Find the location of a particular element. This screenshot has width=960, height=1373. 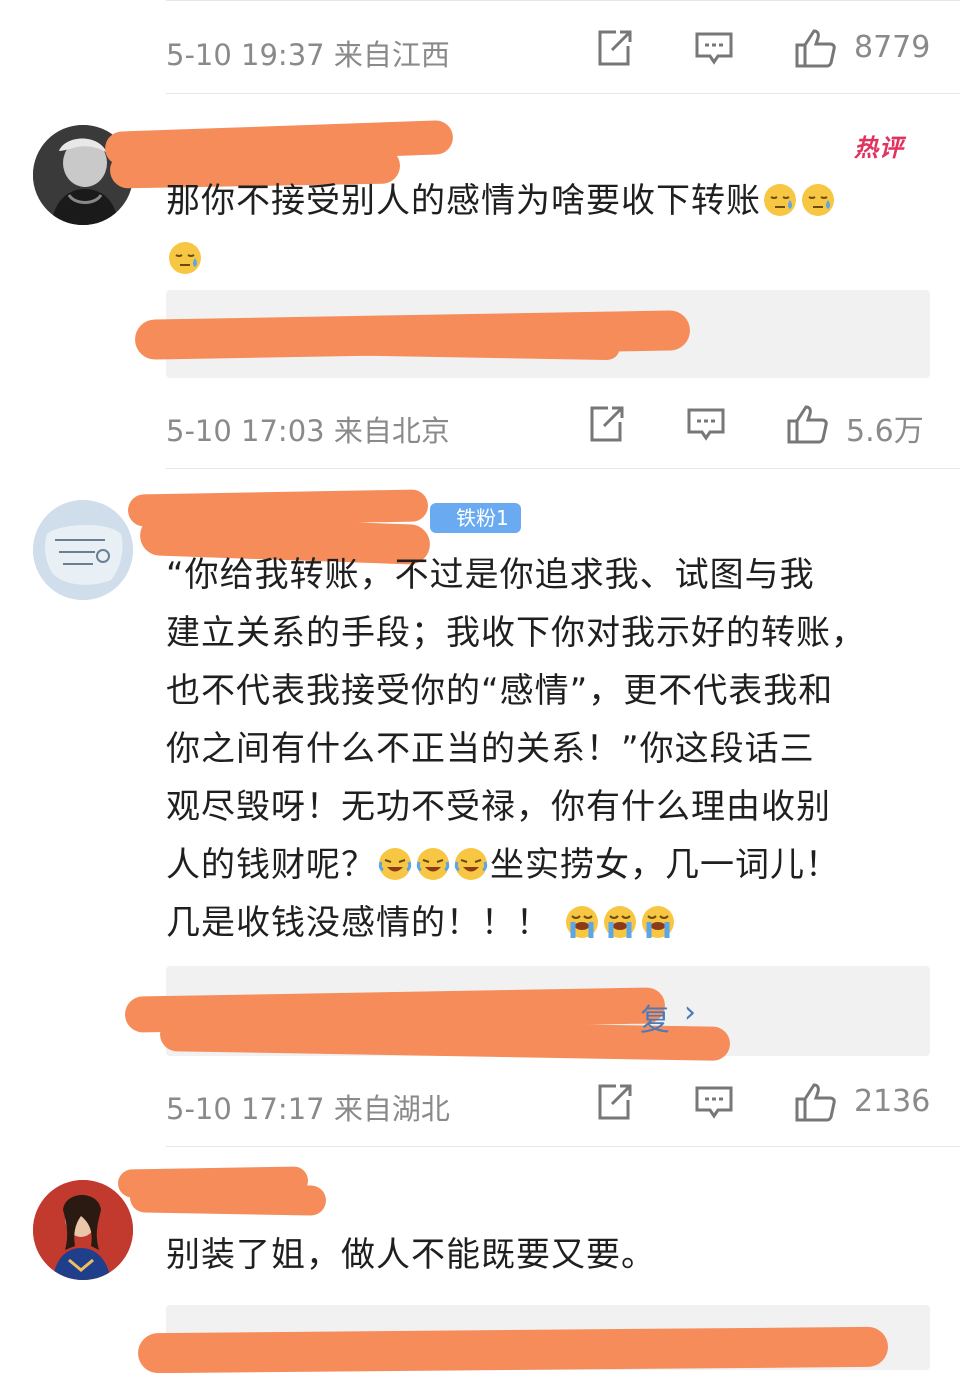

chevron-right-icon: › is located at coordinates (690, 1012).